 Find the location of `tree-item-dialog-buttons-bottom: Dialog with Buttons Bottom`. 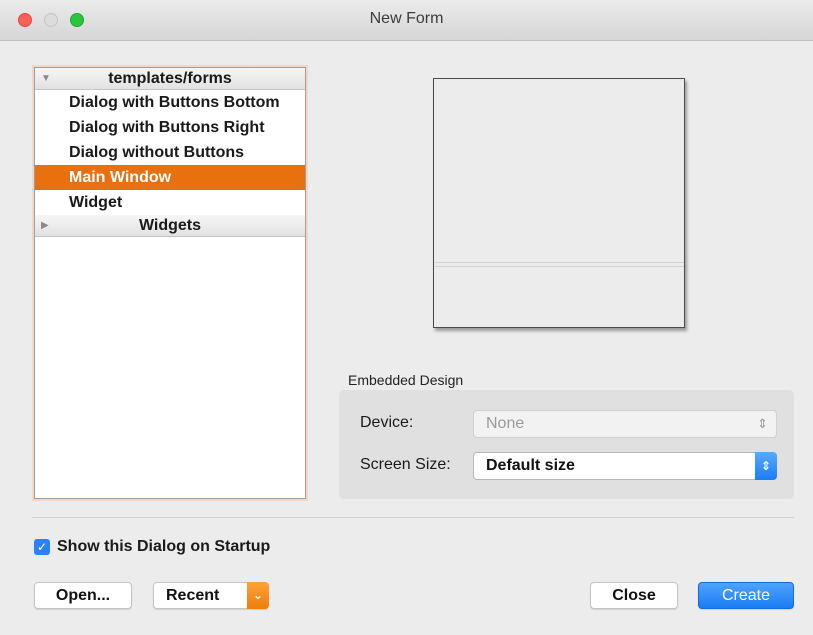

tree-item-dialog-buttons-bottom: Dialog with Buttons Bottom is located at coordinates (170, 102).